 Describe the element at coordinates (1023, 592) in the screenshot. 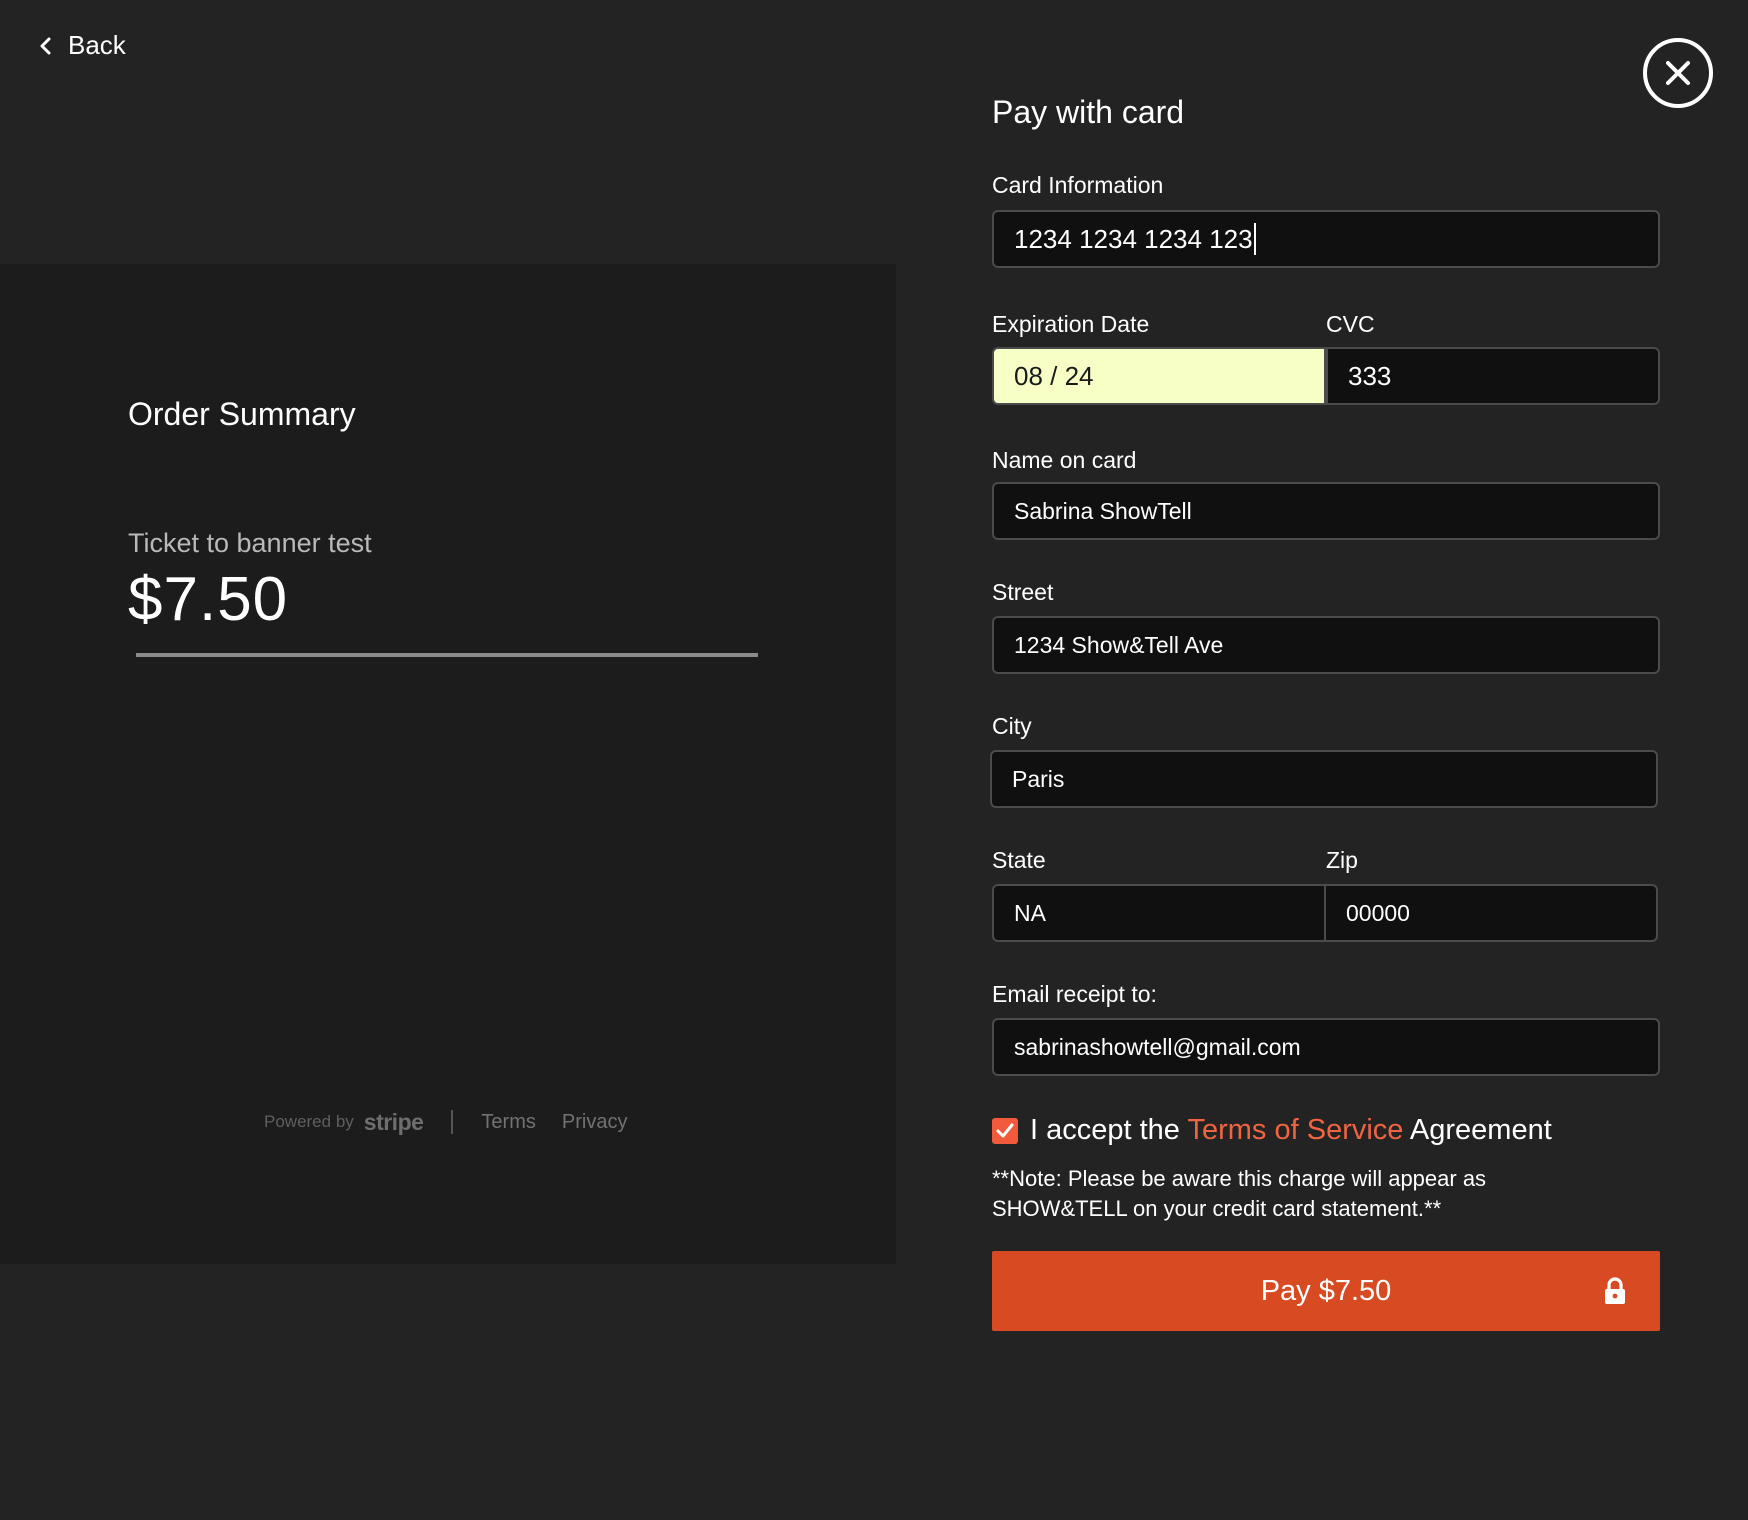

I see `street-label: Street` at that location.